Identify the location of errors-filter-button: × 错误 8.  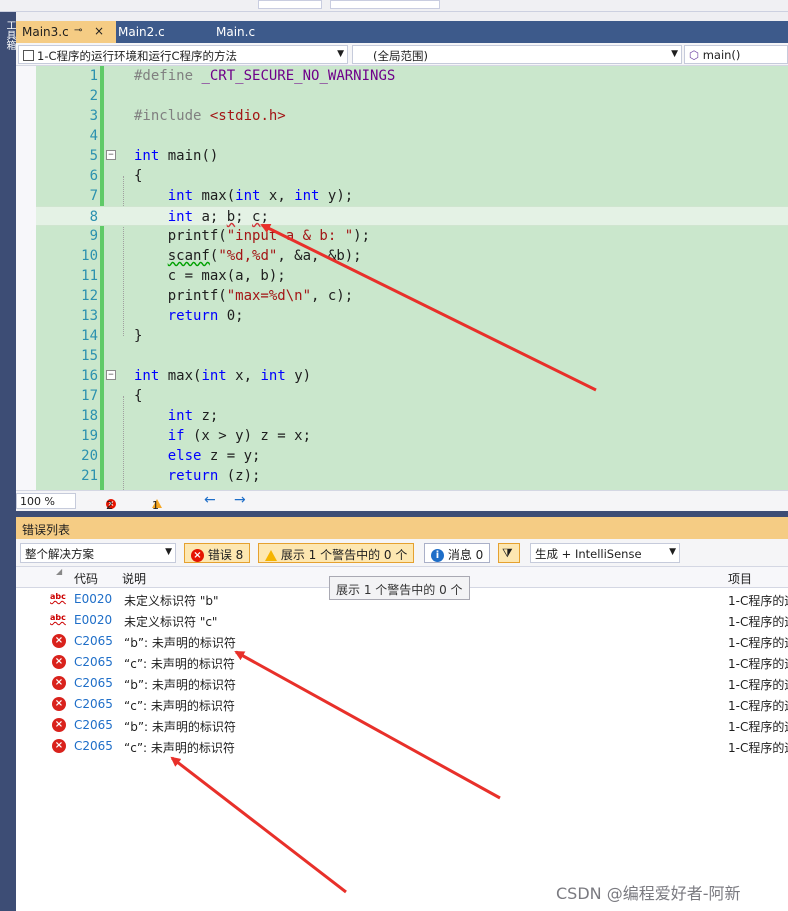
(217, 553).